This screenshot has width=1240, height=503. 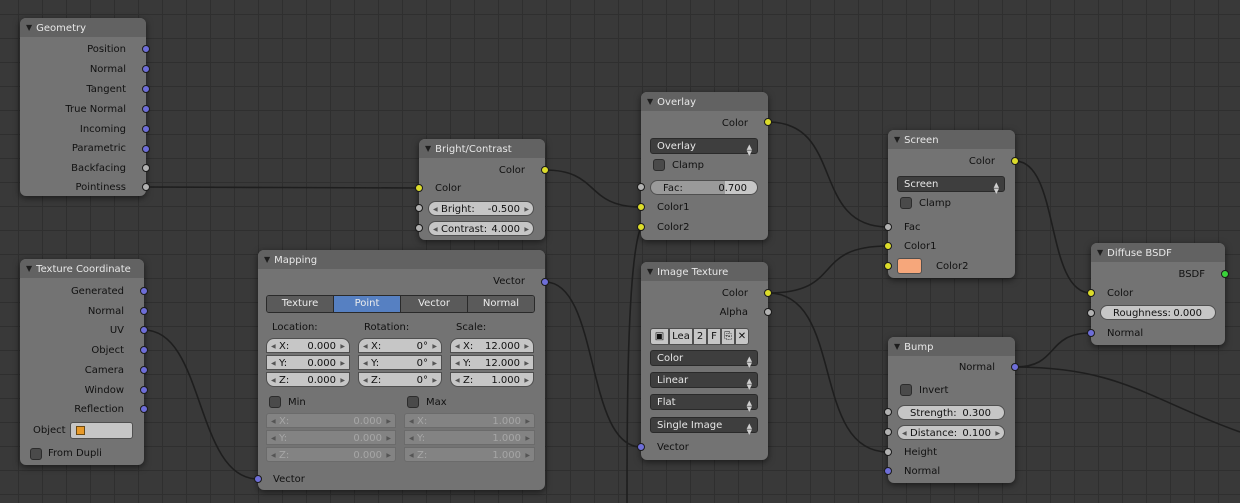 What do you see at coordinates (951, 432) in the screenshot?
I see `distance-field: ◀ Distance: 0.100 ▶` at bounding box center [951, 432].